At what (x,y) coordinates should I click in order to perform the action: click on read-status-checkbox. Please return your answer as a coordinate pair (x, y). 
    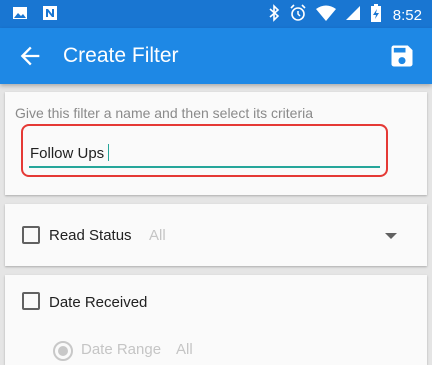
    Looking at the image, I should click on (31, 235).